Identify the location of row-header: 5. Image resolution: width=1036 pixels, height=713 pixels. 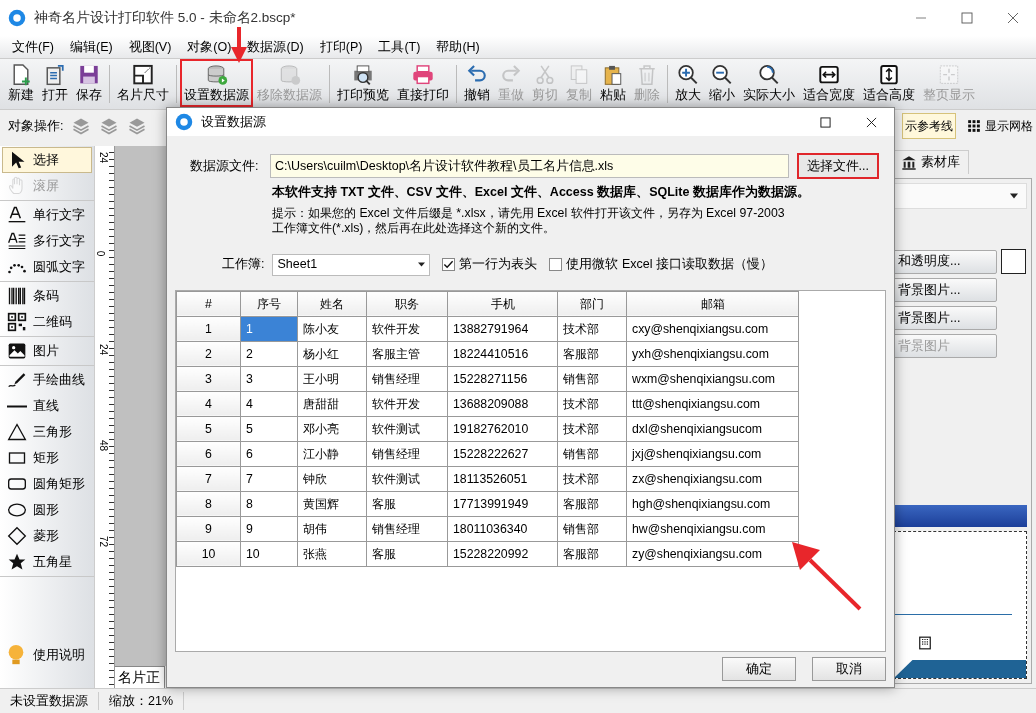
(208, 429).